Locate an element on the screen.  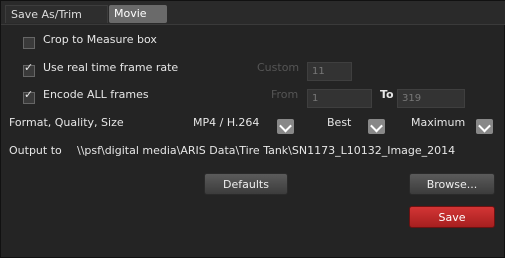
save-button: Save is located at coordinates (452, 217).